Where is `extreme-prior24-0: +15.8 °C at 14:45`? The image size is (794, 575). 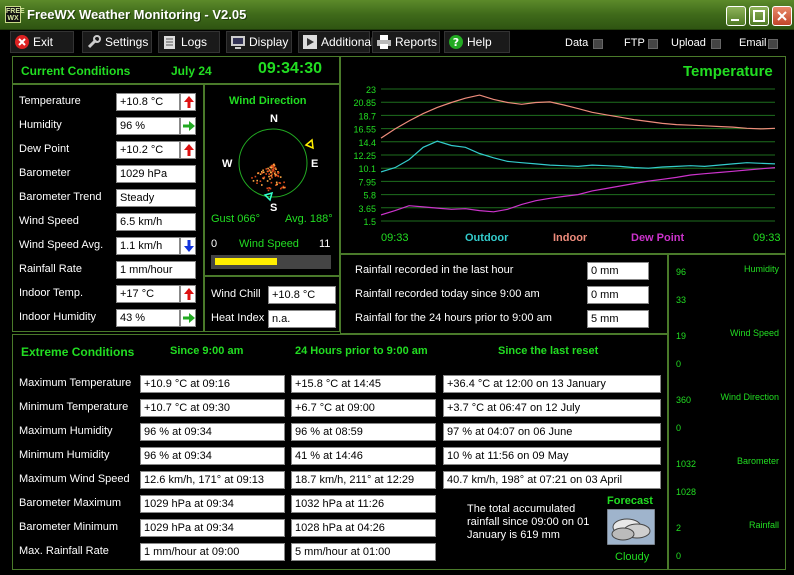
extreme-prior24-0: +15.8 °C at 14:45 is located at coordinates (363, 384).